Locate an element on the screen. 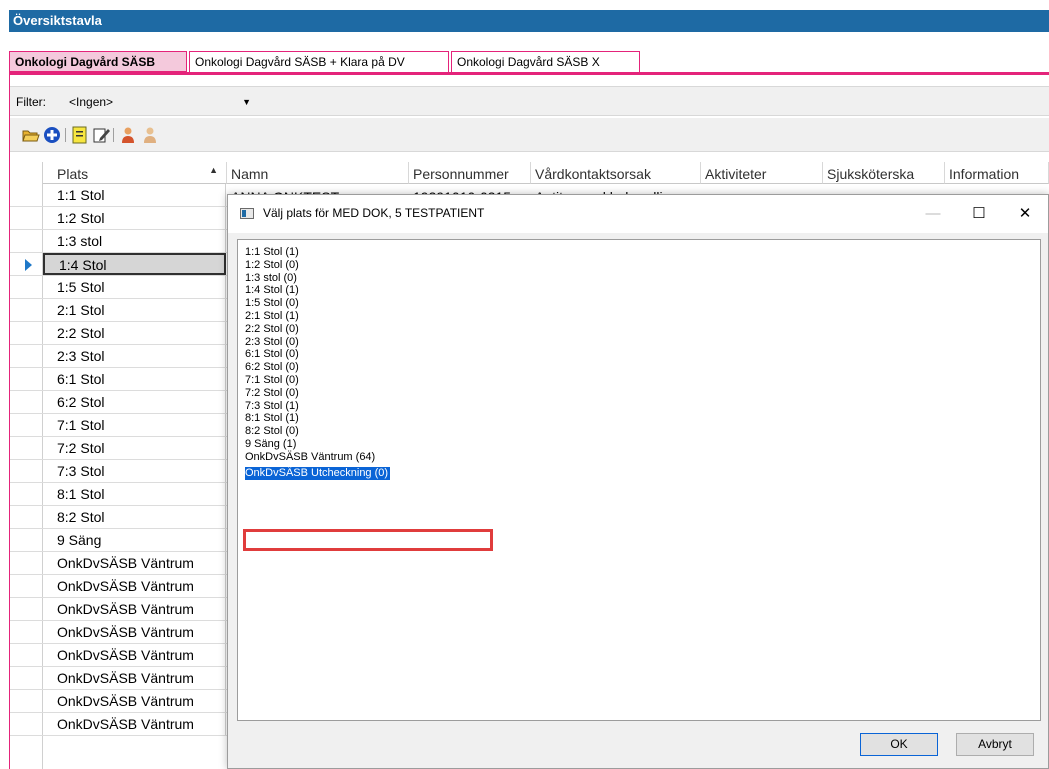 This screenshot has width=1049, height=769. plats-cell: 7:2 Stol is located at coordinates (134, 448).